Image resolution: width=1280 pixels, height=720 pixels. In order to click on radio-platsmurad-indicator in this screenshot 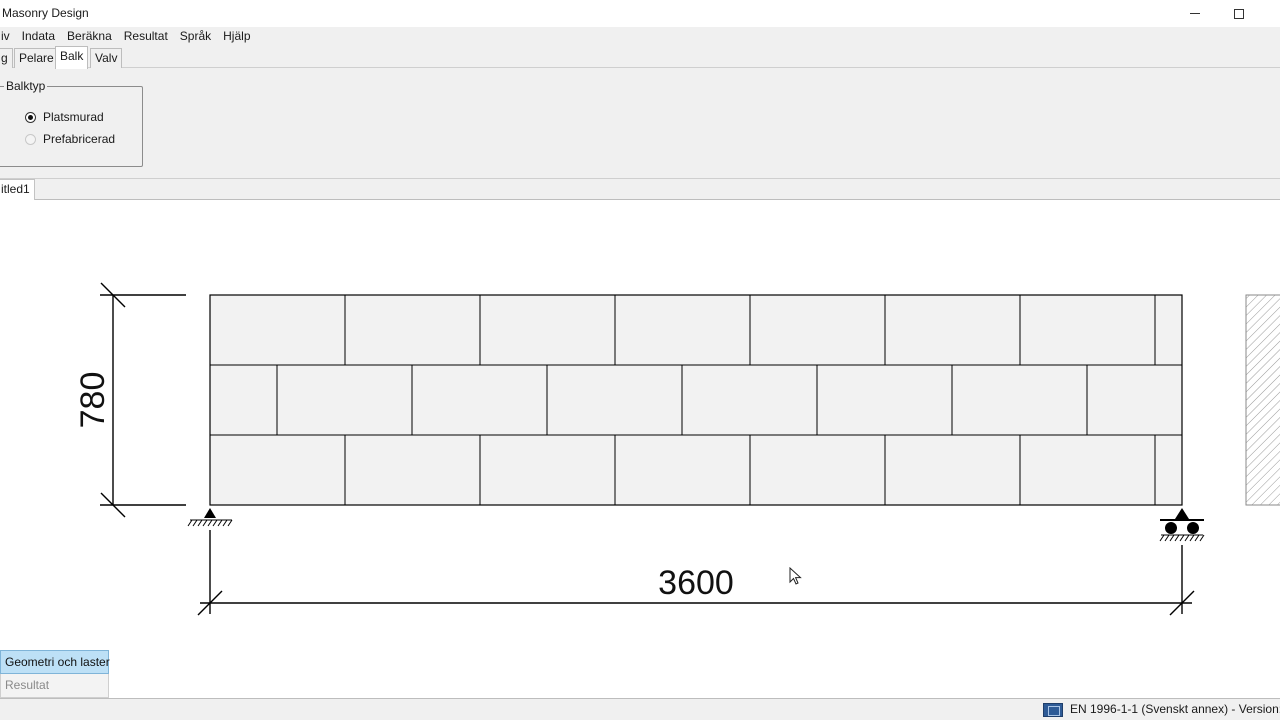, I will do `click(30, 117)`.